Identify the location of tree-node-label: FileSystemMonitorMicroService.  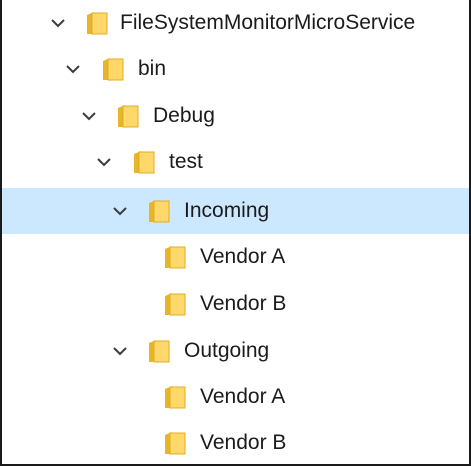
(268, 22).